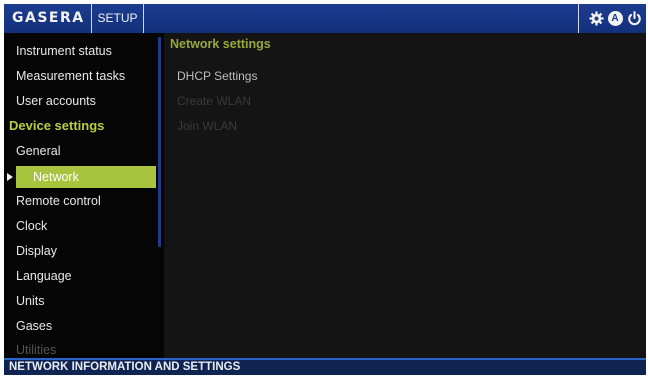 This screenshot has height=379, width=648. What do you see at coordinates (80, 326) in the screenshot?
I see `sidebar-item-gases: Gases` at bounding box center [80, 326].